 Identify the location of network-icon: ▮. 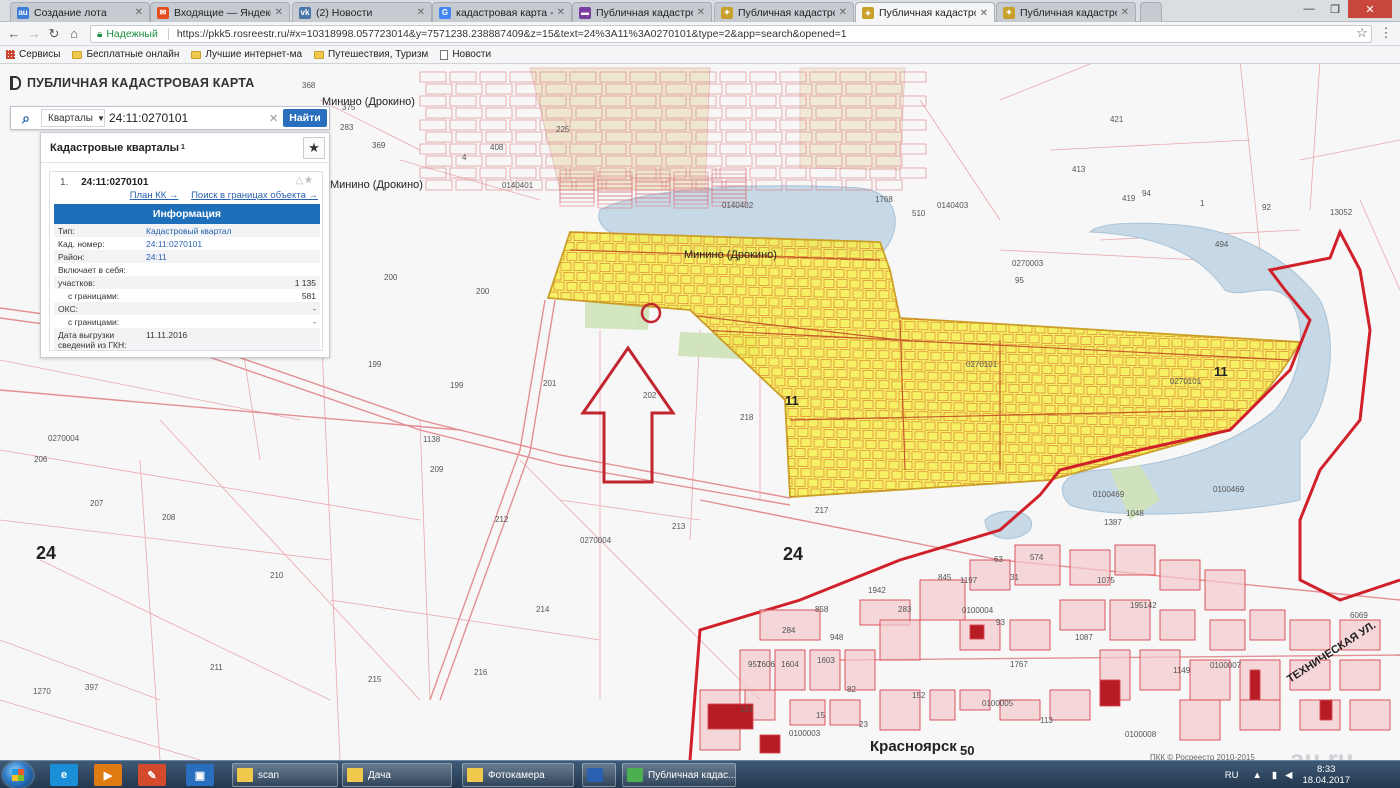
(1274, 775).